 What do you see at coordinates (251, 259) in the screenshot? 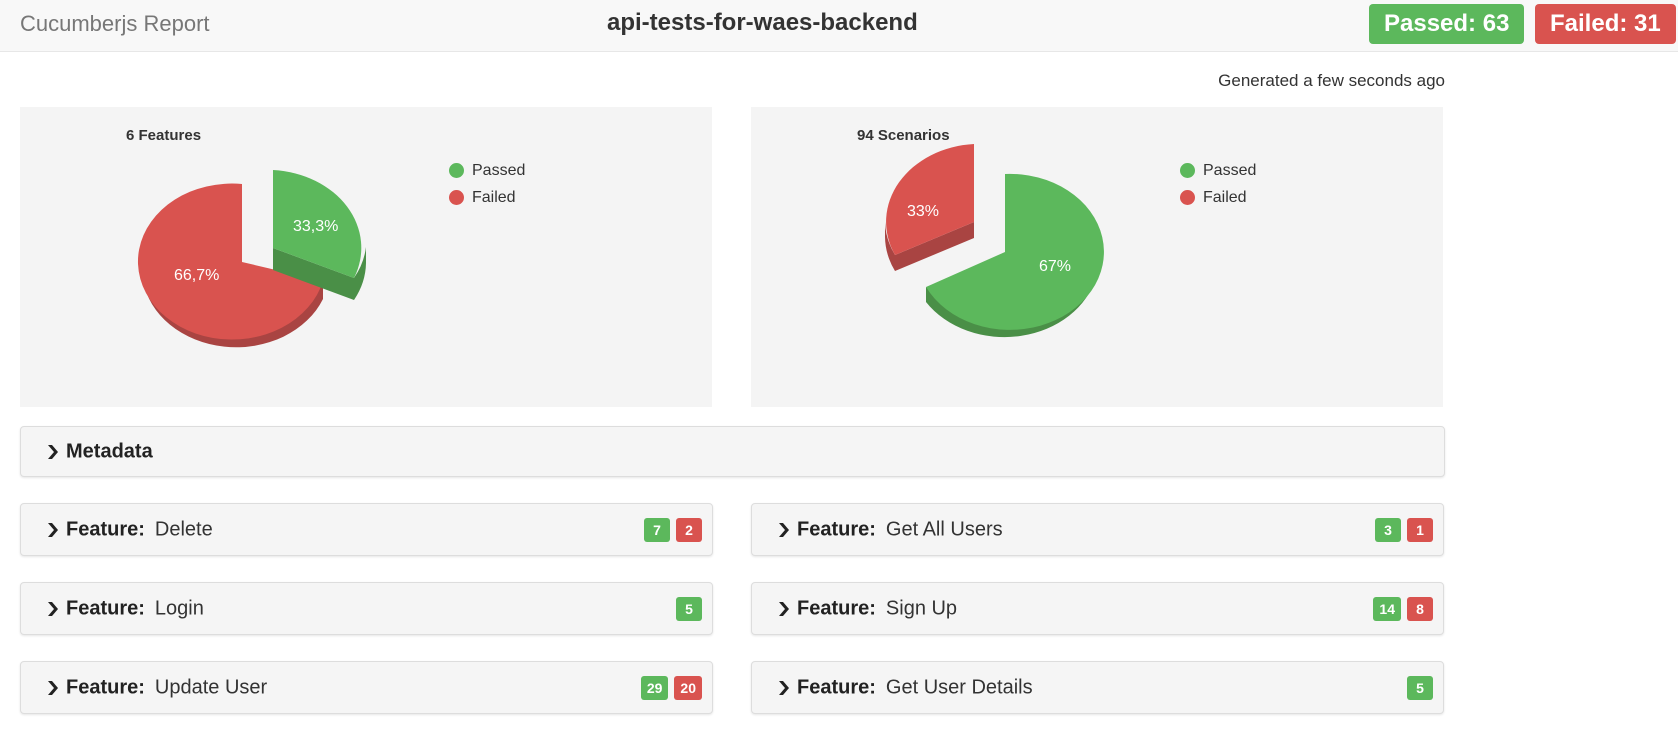
I see `features-pie-chart: 66,7% 33,3%` at bounding box center [251, 259].